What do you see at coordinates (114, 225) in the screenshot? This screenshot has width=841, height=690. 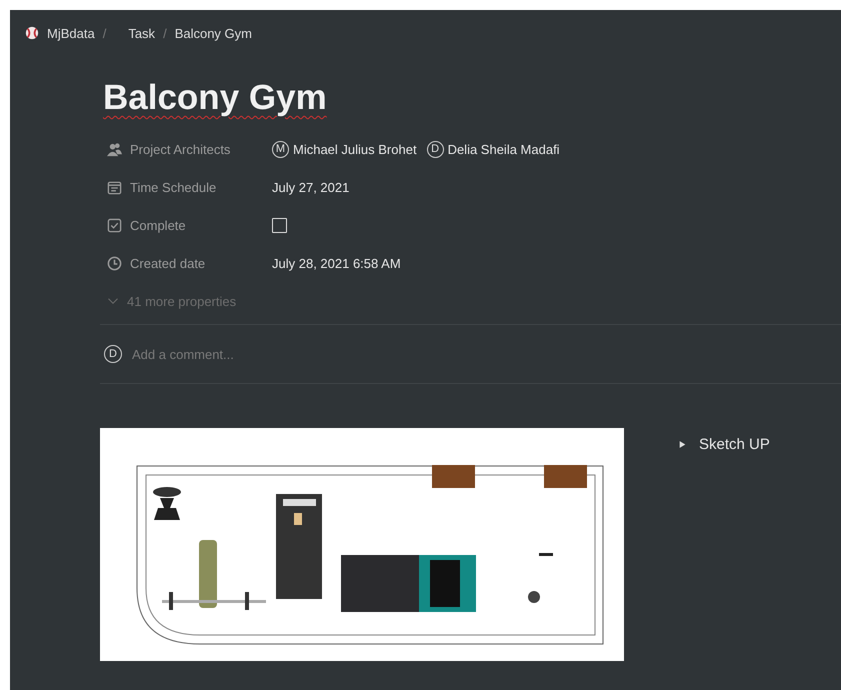 I see `checkbox-icon` at bounding box center [114, 225].